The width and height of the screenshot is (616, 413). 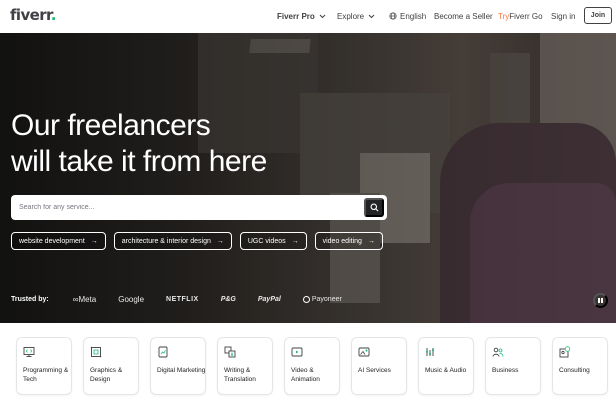 What do you see at coordinates (111, 366) in the screenshot?
I see `category-card-graphics-design: Graphics & Design` at bounding box center [111, 366].